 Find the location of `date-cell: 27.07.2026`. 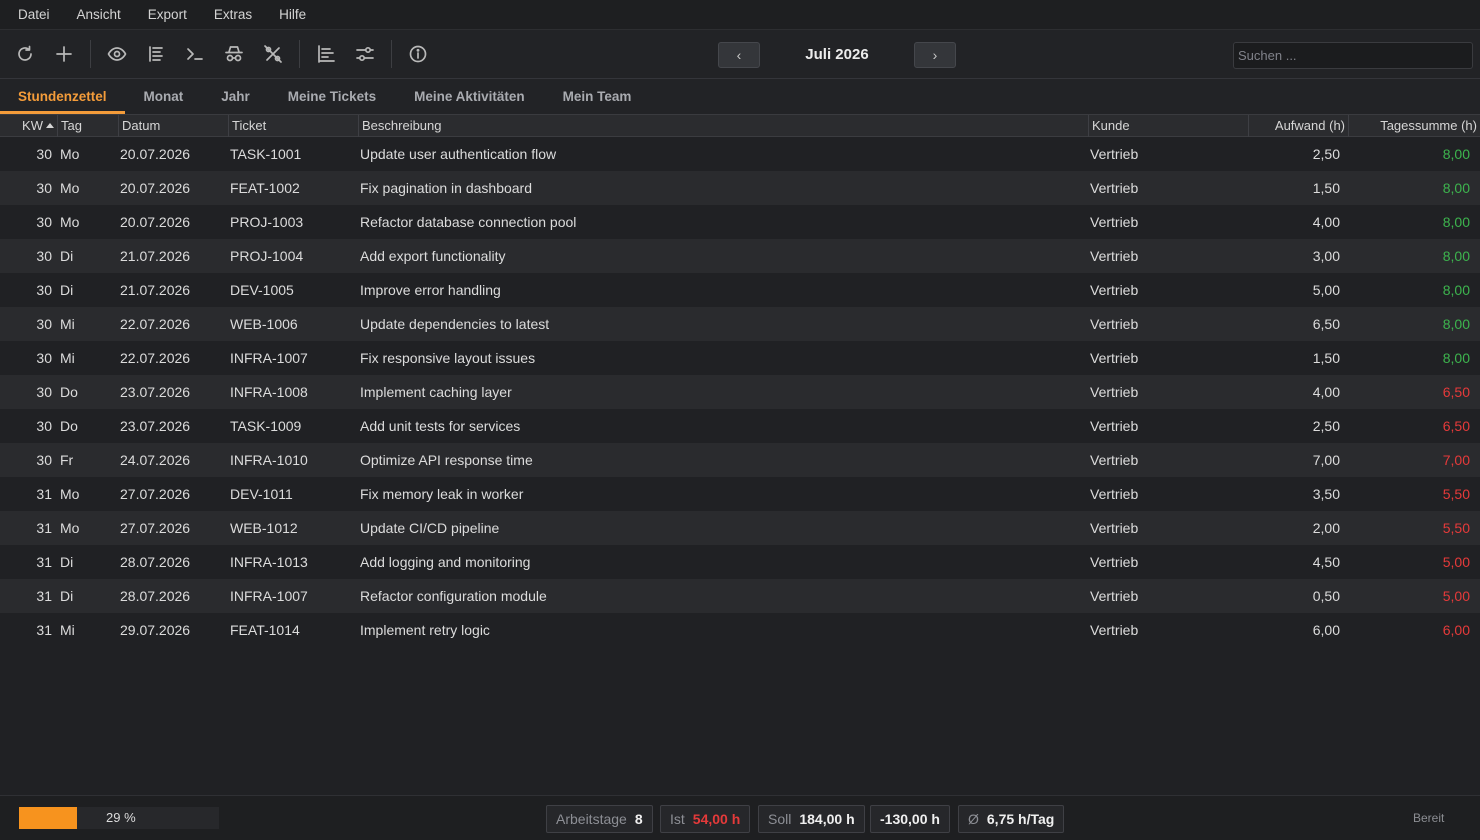

date-cell: 27.07.2026 is located at coordinates (155, 528).